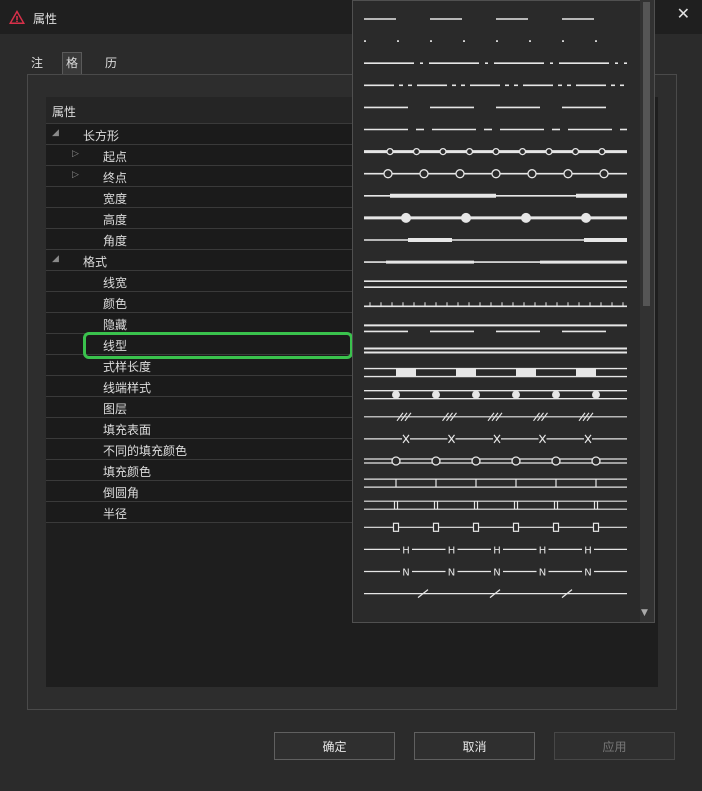 The width and height of the screenshot is (702, 791). Describe the element at coordinates (115, 199) in the screenshot. I see `property-label: 宽度` at that location.